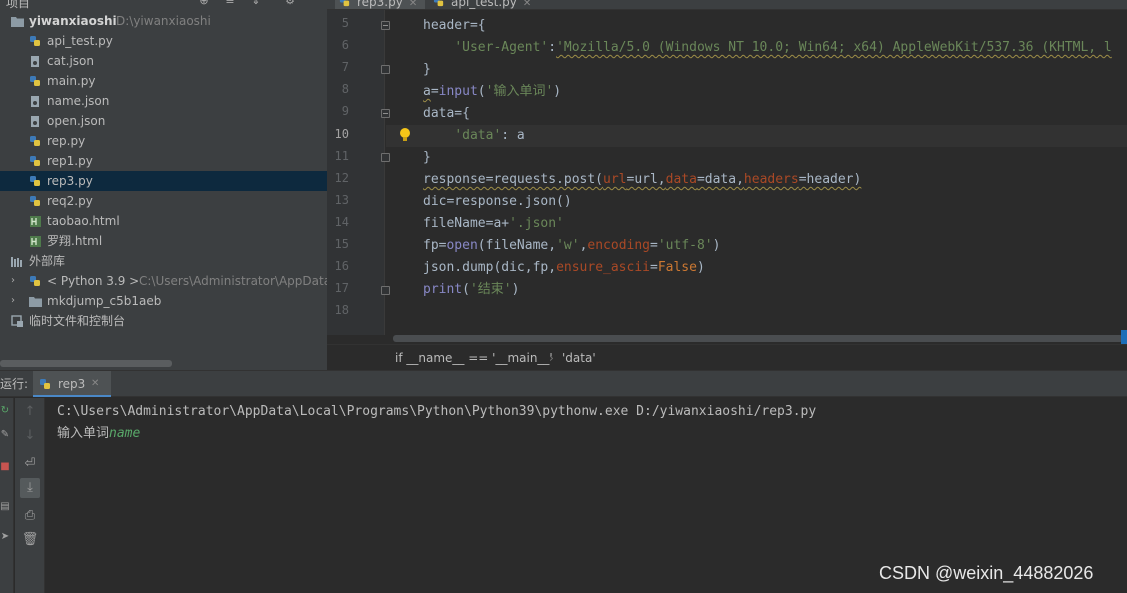  I want to click on tree-file-label: rep.py, so click(66, 141).